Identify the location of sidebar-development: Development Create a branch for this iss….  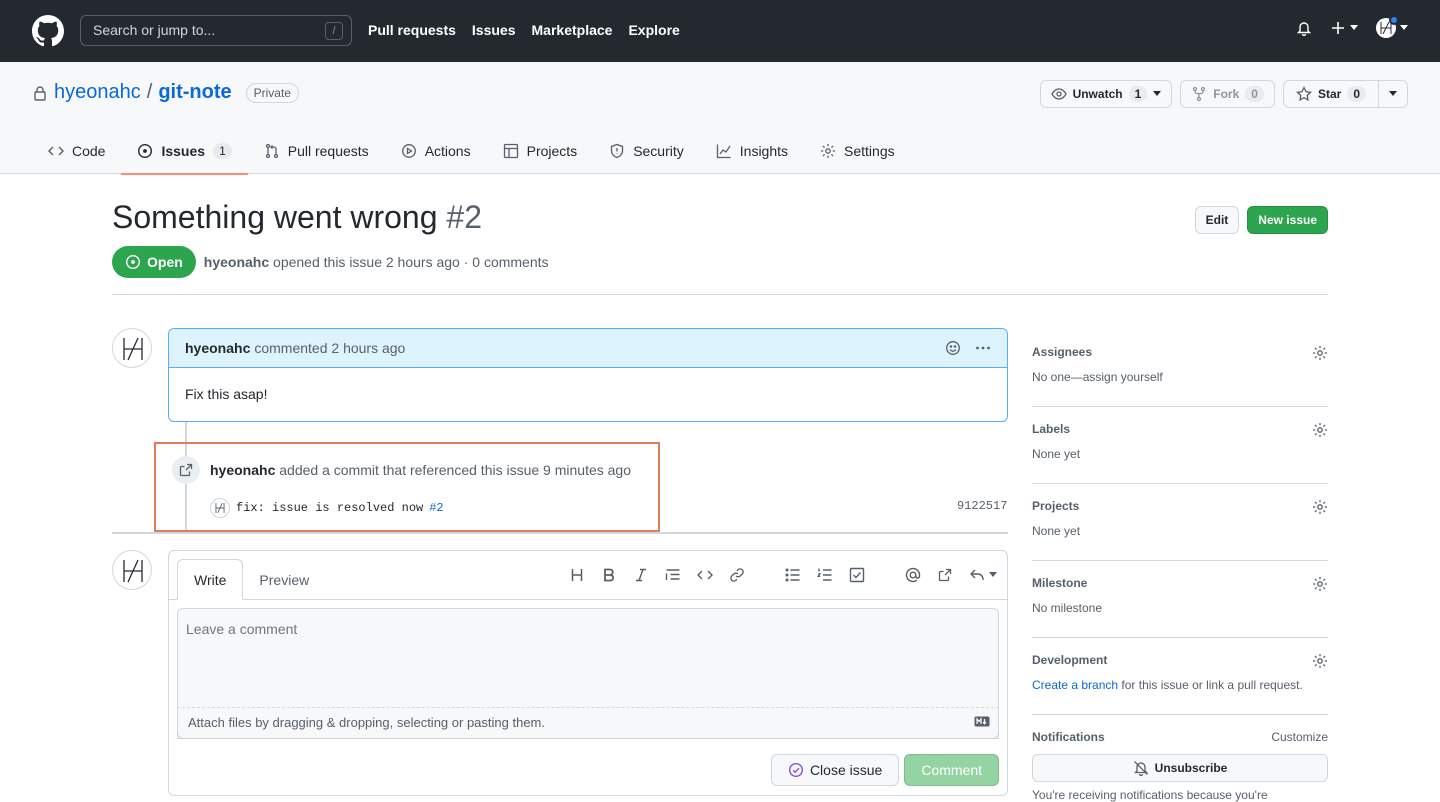
(1180, 676).